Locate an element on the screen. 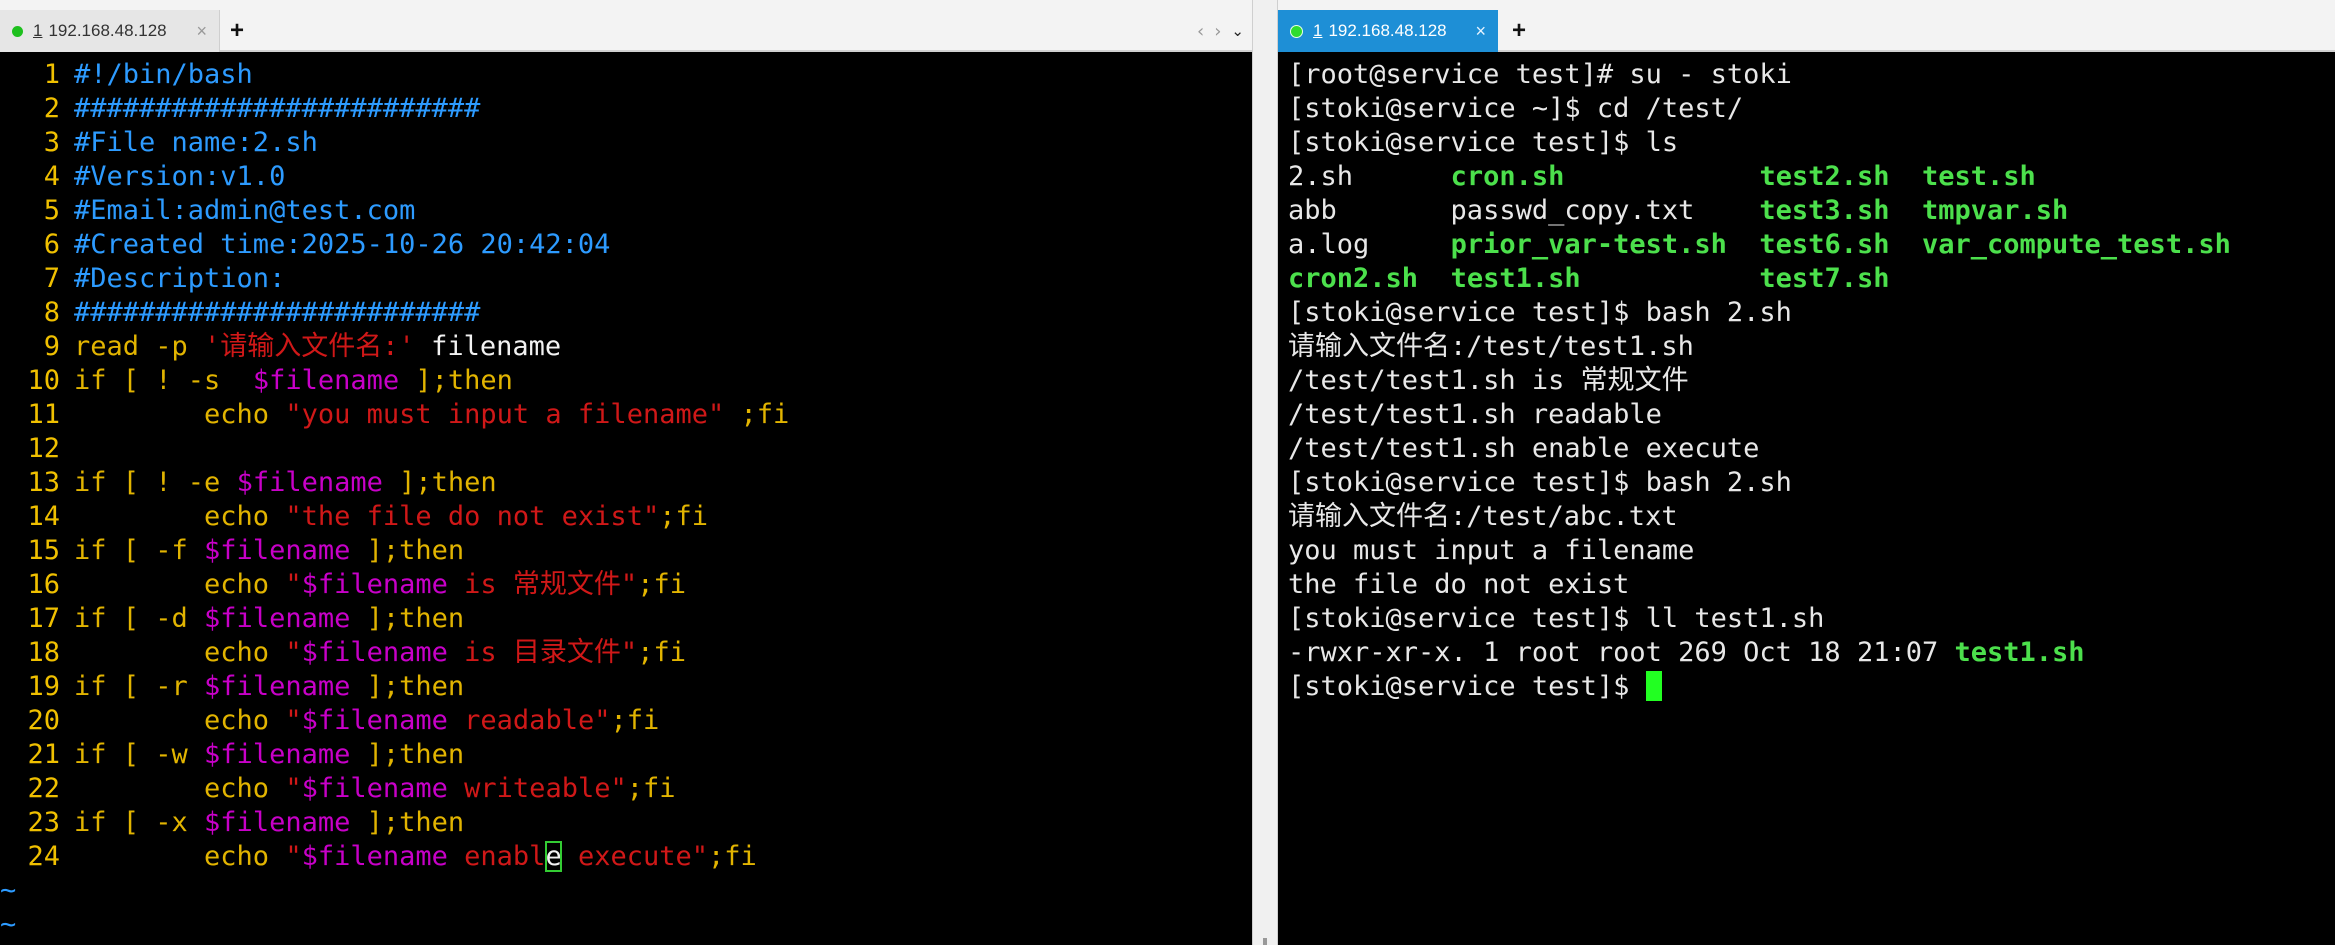 The image size is (2335, 945). executable-file: test2.sh is located at coordinates (1824, 176).